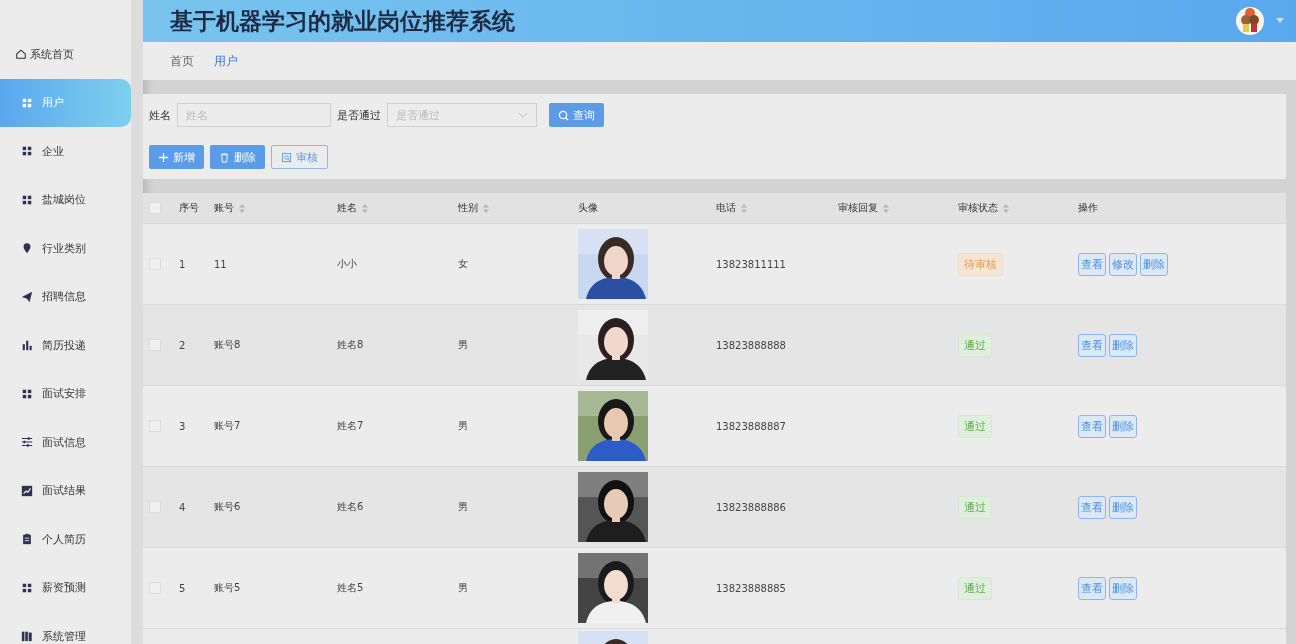 The height and width of the screenshot is (644, 1296). Describe the element at coordinates (65, 442) in the screenshot. I see `sidebar-item: 面试信息` at that location.